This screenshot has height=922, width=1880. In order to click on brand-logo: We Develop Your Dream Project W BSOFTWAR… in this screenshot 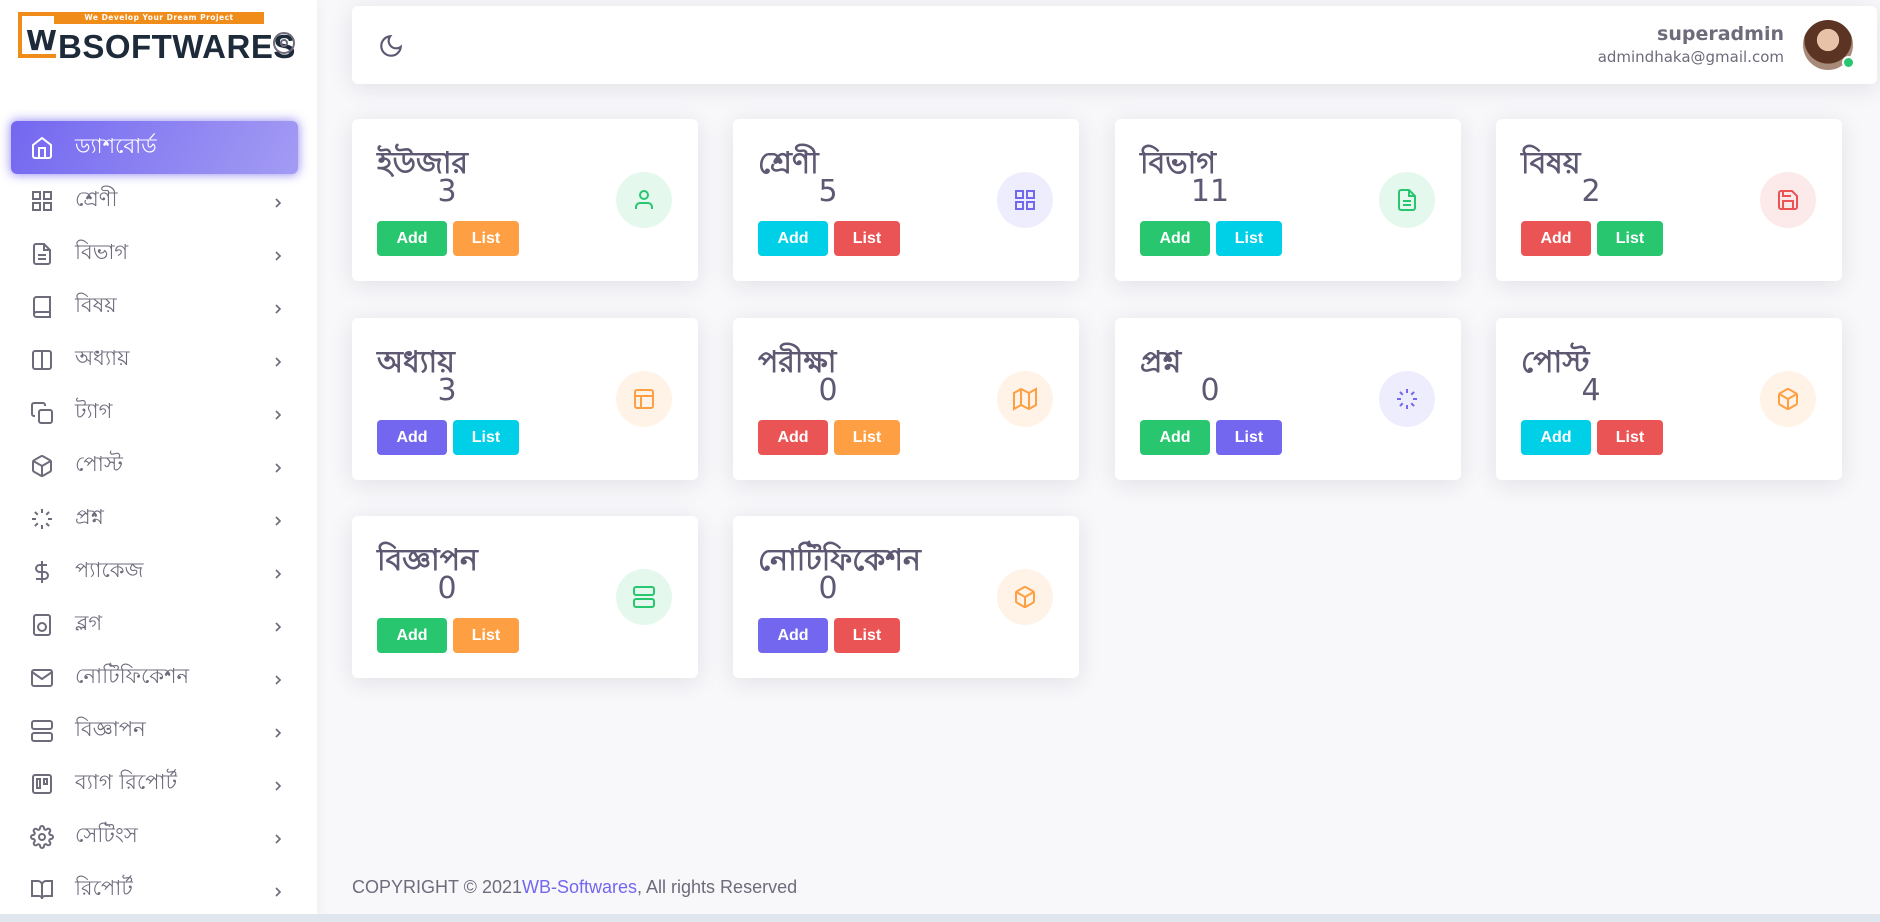, I will do `click(156, 38)`.